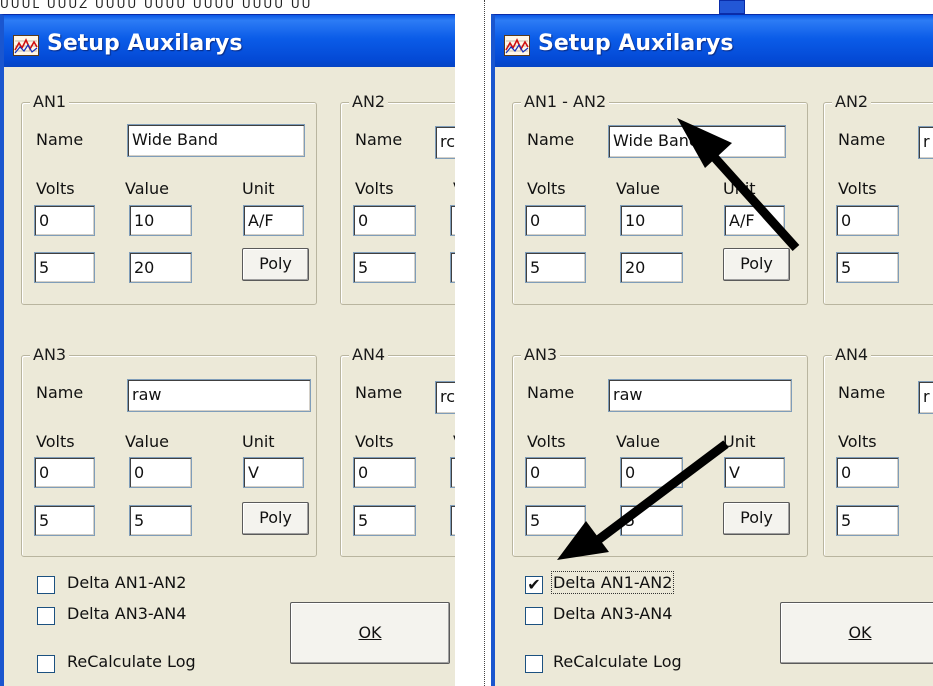  I want to click on an2-value-high-input, so click(452, 267).